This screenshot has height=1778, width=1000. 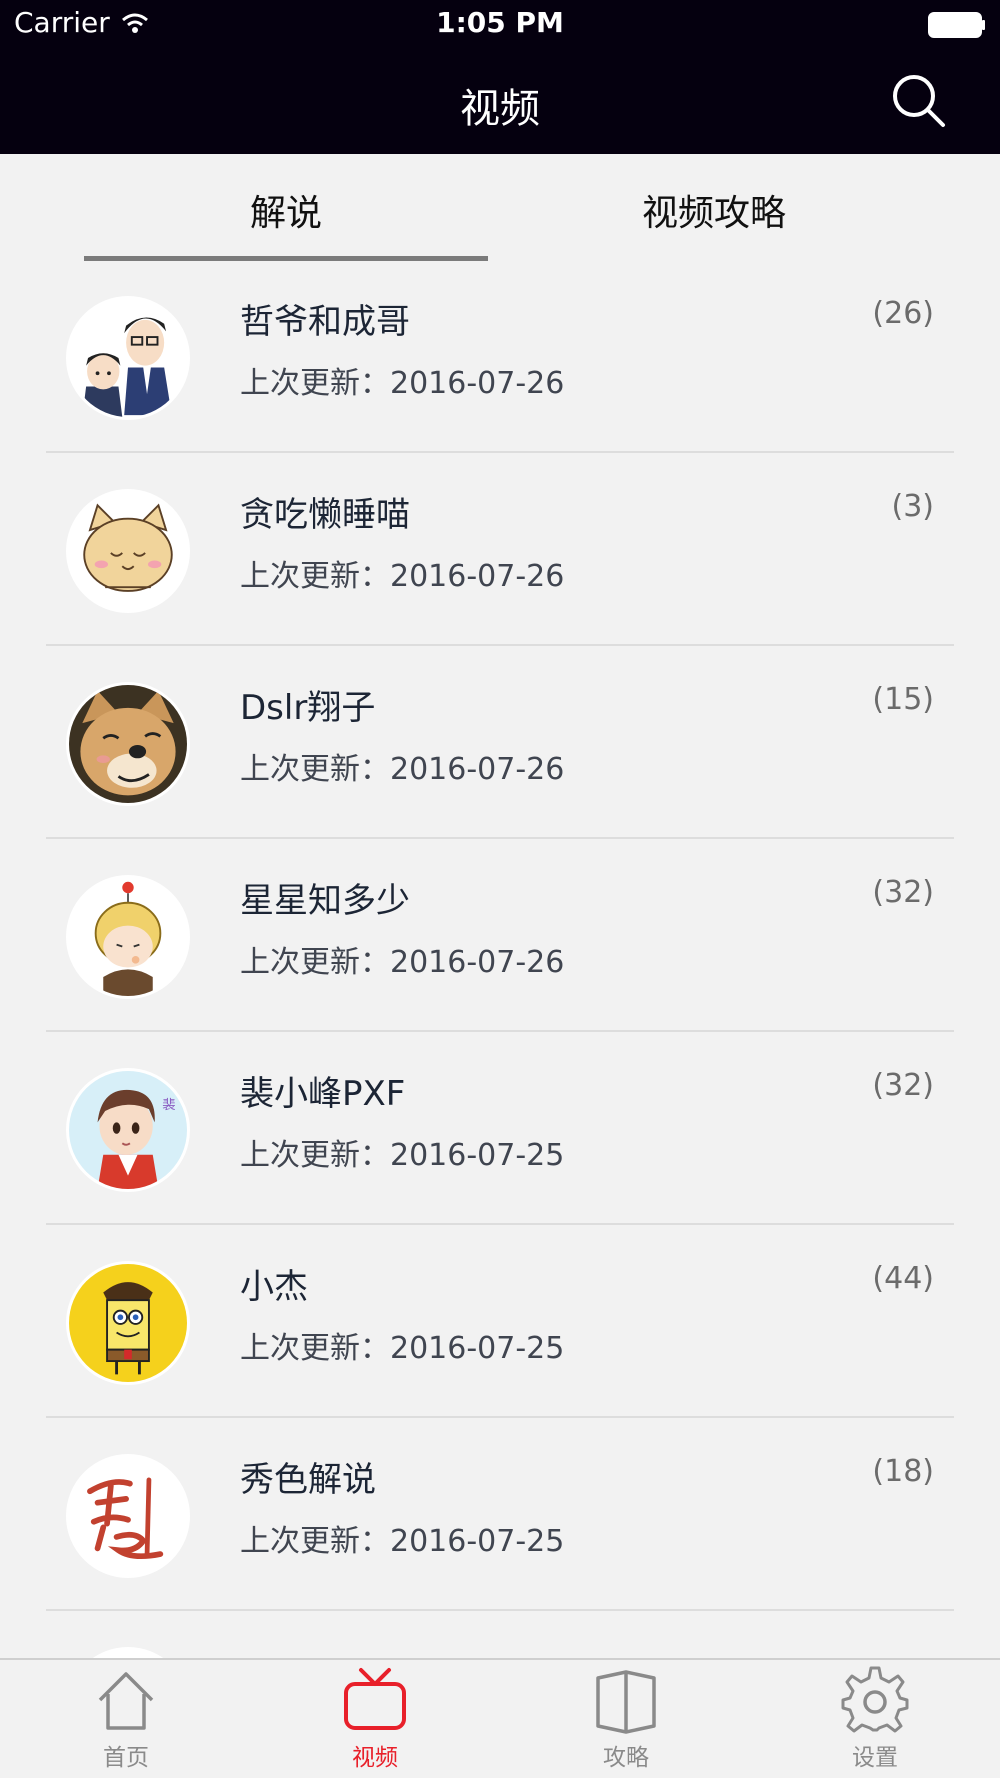 What do you see at coordinates (903, 1471) in the screenshot?
I see `video-count: (18)` at bounding box center [903, 1471].